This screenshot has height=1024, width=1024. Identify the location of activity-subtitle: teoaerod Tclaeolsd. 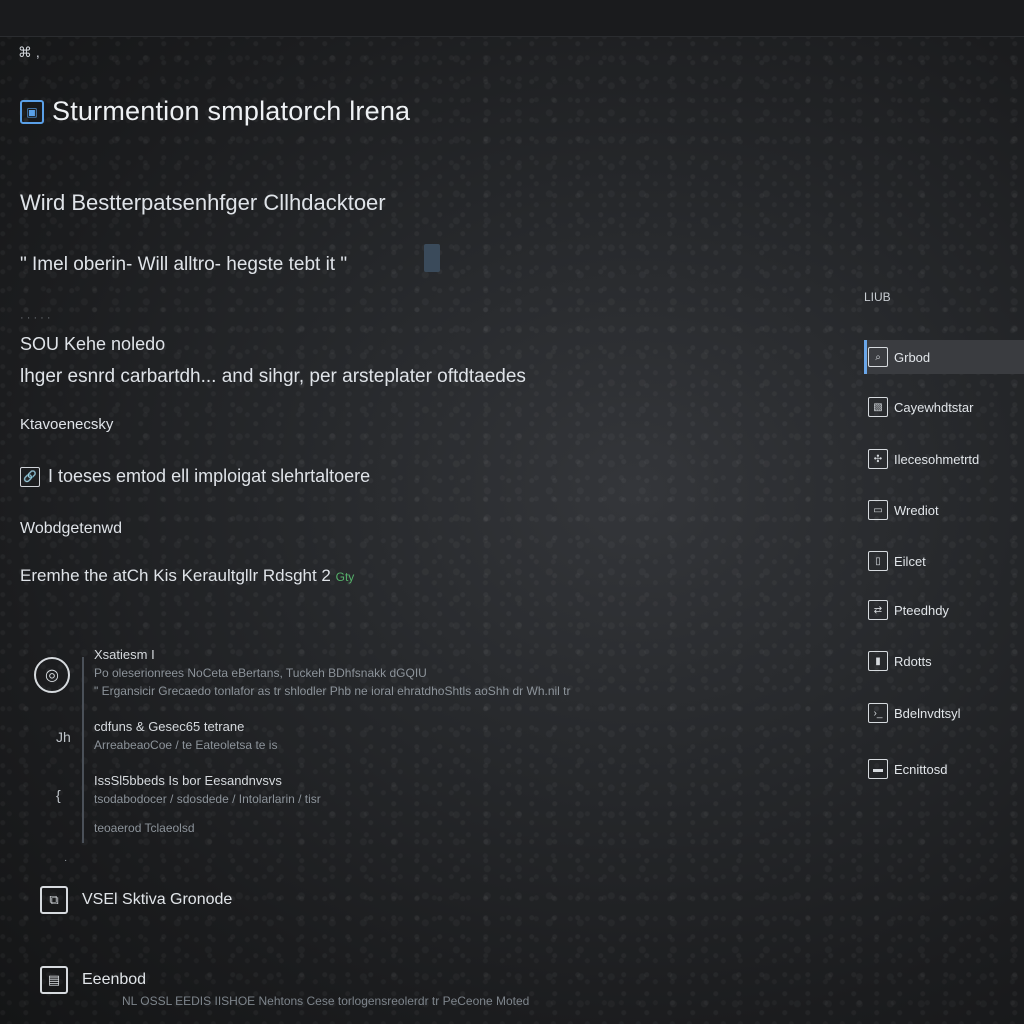
(144, 828).